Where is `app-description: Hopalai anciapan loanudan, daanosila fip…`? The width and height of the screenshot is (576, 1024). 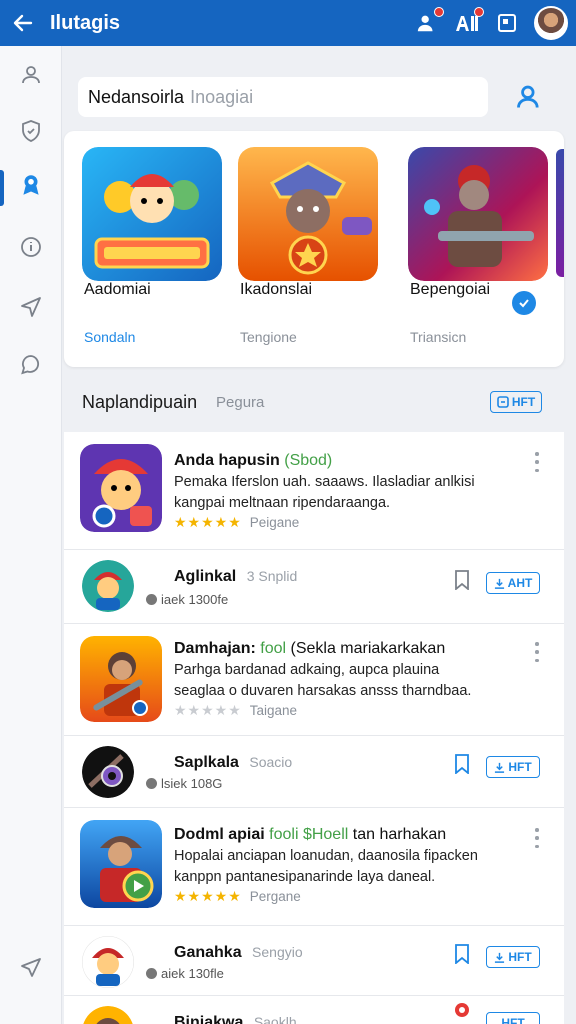
app-description: Hopalai anciapan loanudan, daanosila fip… is located at coordinates (326, 867).